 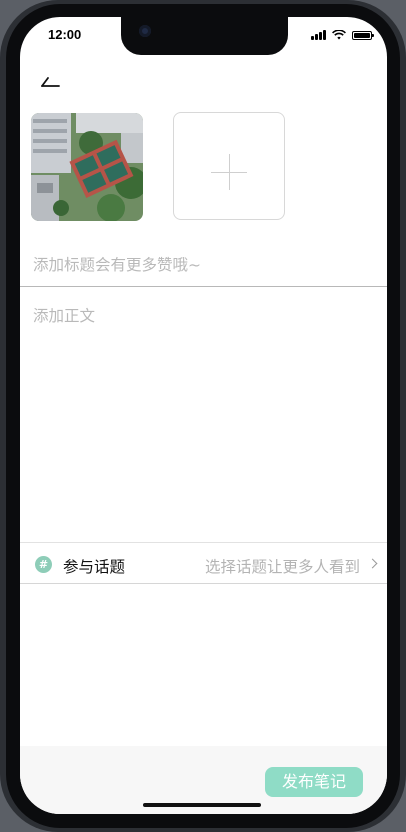 What do you see at coordinates (318, 35) in the screenshot?
I see `signal-icon` at bounding box center [318, 35].